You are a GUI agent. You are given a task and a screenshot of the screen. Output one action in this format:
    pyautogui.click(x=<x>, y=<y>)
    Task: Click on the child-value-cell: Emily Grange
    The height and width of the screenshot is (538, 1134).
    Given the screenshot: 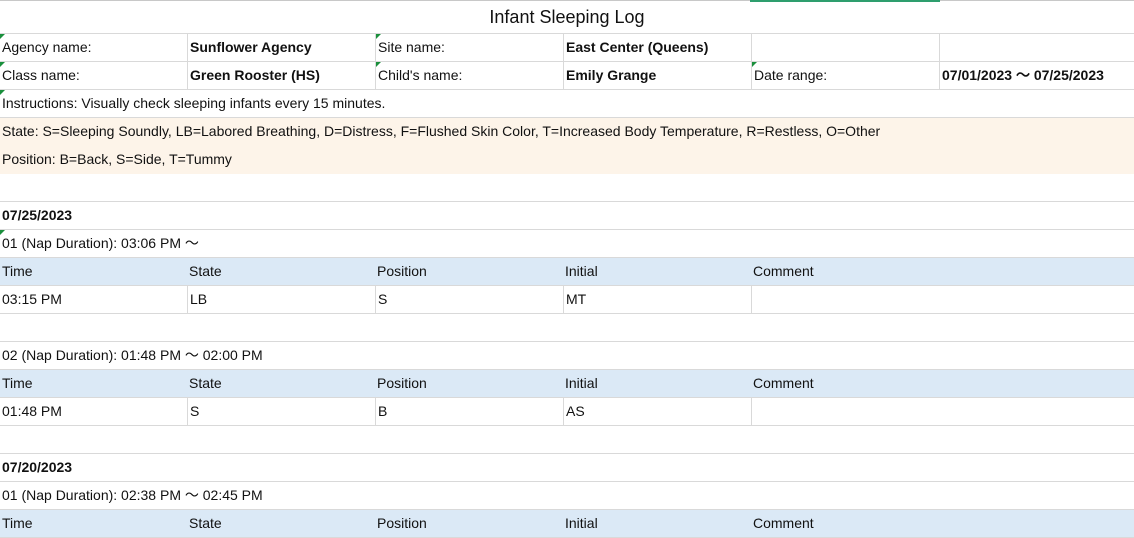 What is the action you would take?
    pyautogui.click(x=657, y=75)
    